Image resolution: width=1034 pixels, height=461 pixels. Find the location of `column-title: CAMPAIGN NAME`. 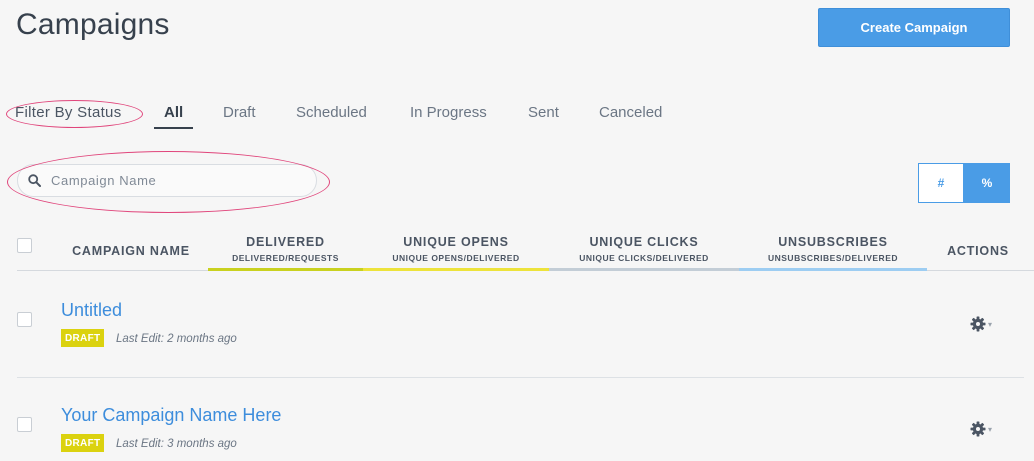

column-title: CAMPAIGN NAME is located at coordinates (131, 251).